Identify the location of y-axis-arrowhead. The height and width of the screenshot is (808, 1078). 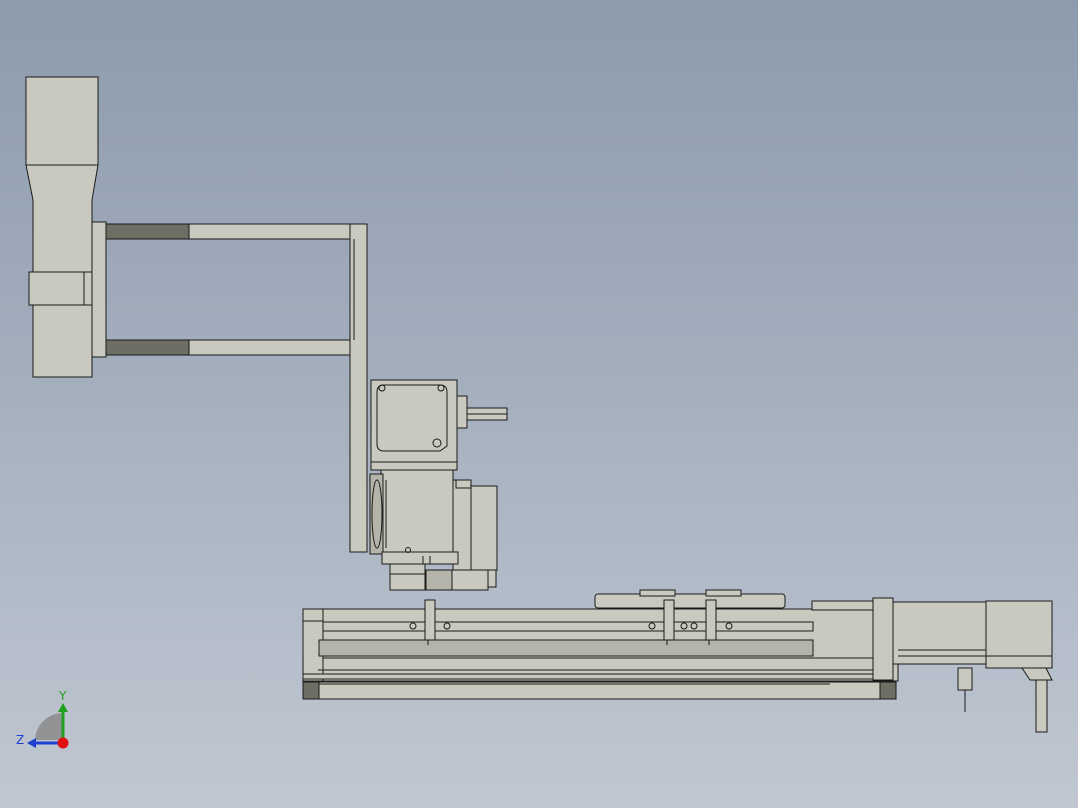
(63, 707).